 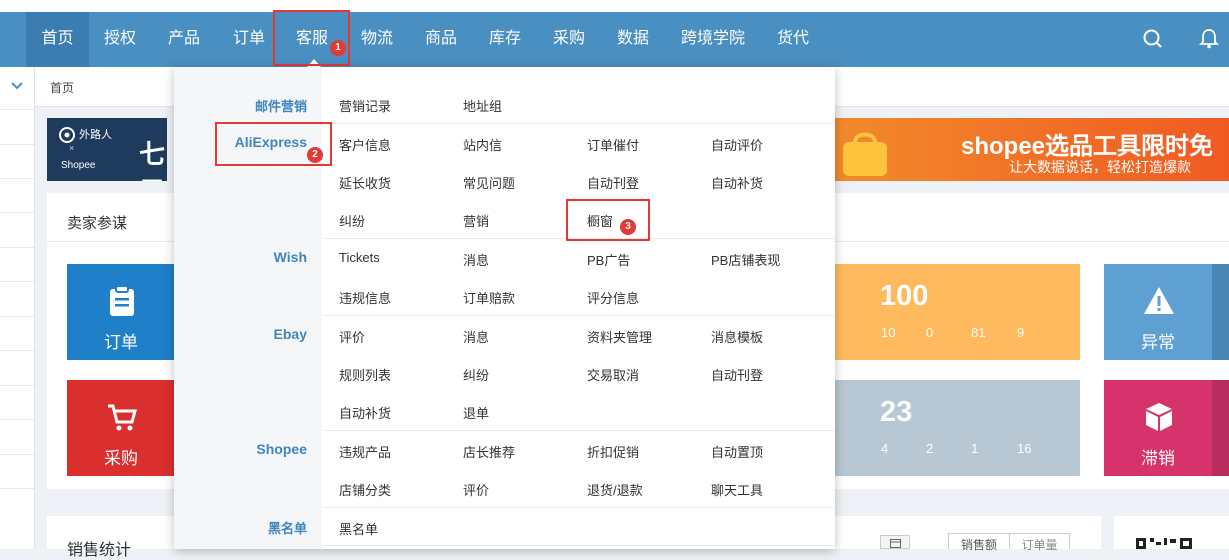 I want to click on category-blacklist: 黑名单, so click(x=287, y=527).